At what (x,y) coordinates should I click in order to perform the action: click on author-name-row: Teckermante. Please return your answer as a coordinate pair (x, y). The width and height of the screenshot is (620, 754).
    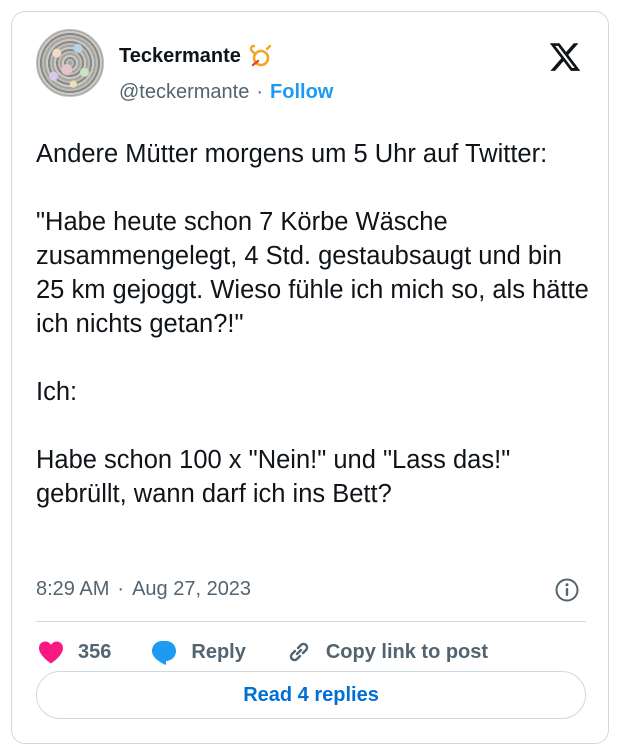
    Looking at the image, I should click on (196, 56).